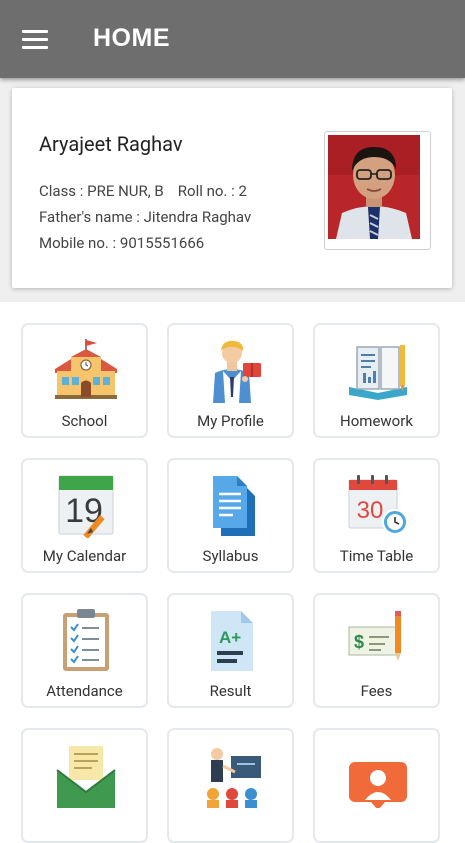 This screenshot has height=843, width=465. Describe the element at coordinates (230, 556) in the screenshot. I see `tile-label: Syllabus` at that location.